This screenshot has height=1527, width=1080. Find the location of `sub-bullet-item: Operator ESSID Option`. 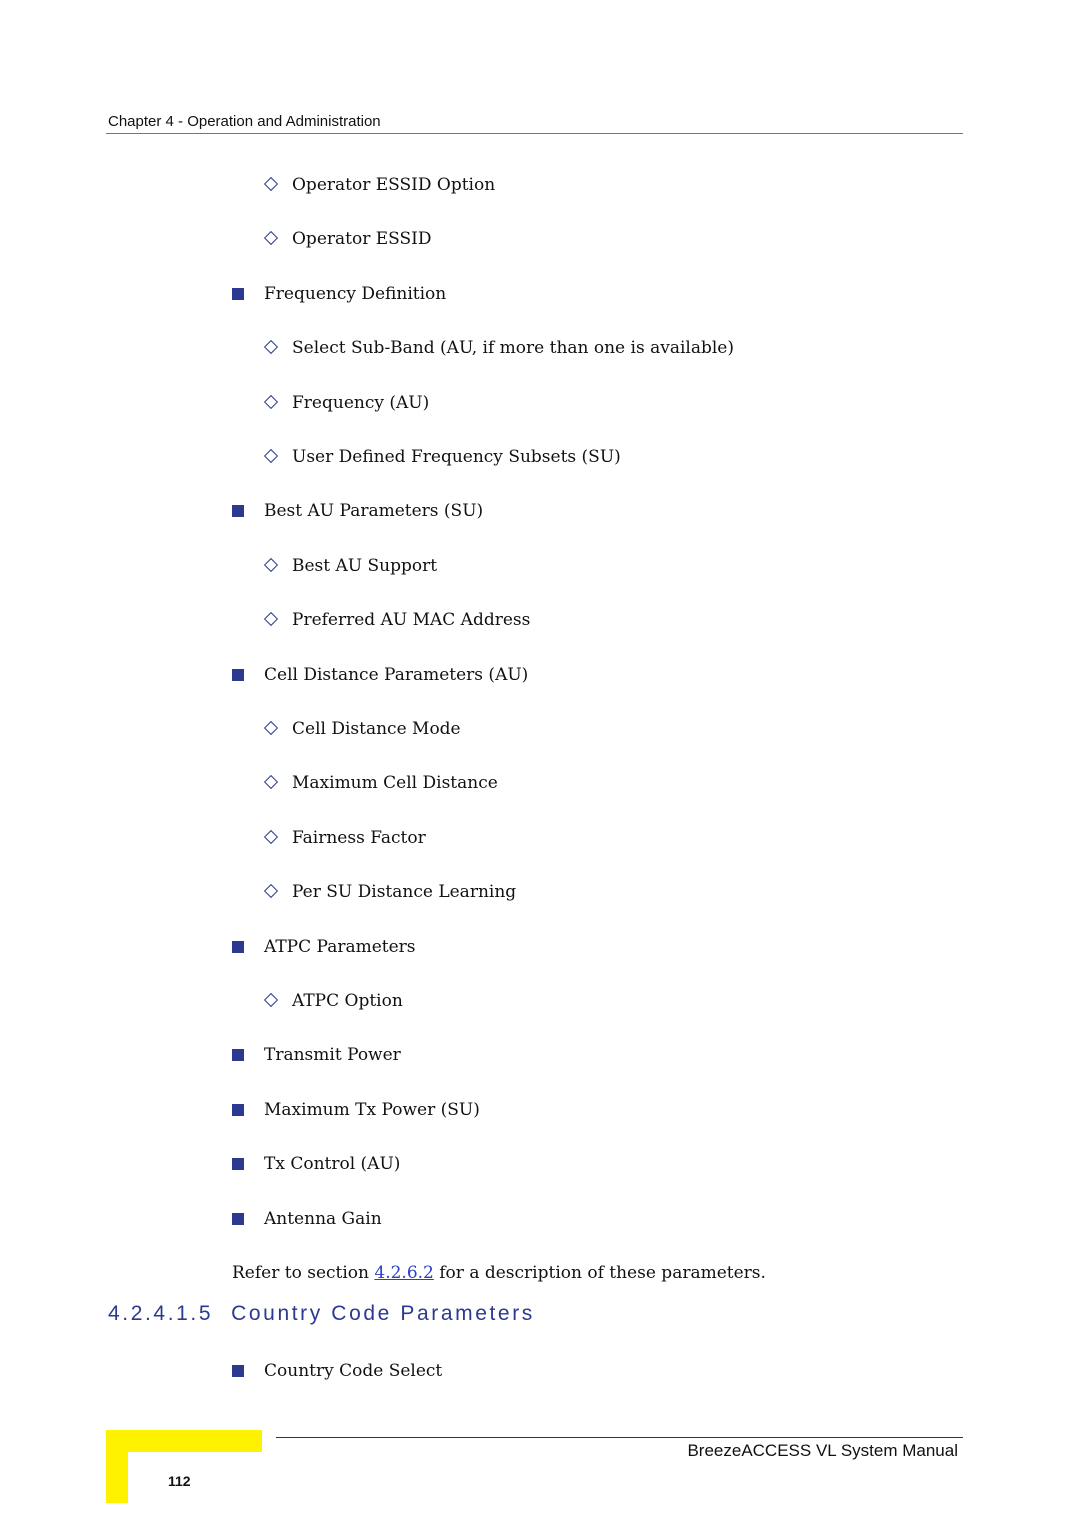

sub-bullet-item: Operator ESSID Option is located at coordinates (379, 185).